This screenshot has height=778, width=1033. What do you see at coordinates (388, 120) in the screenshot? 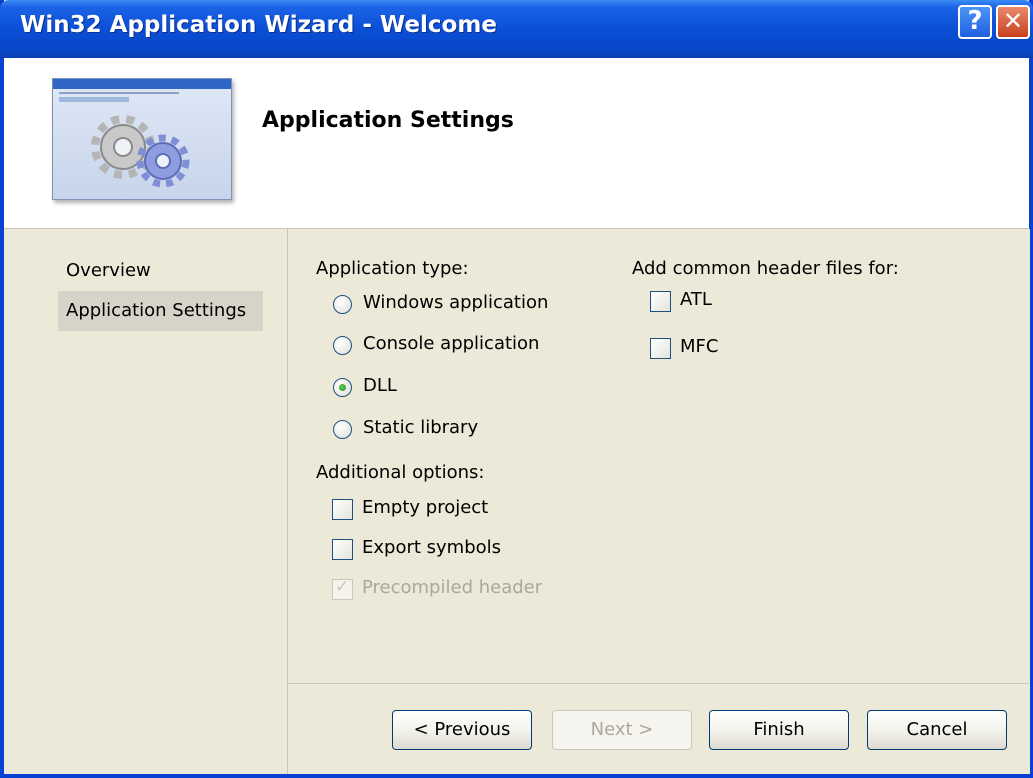
I see `page-title: Application Settings` at bounding box center [388, 120].